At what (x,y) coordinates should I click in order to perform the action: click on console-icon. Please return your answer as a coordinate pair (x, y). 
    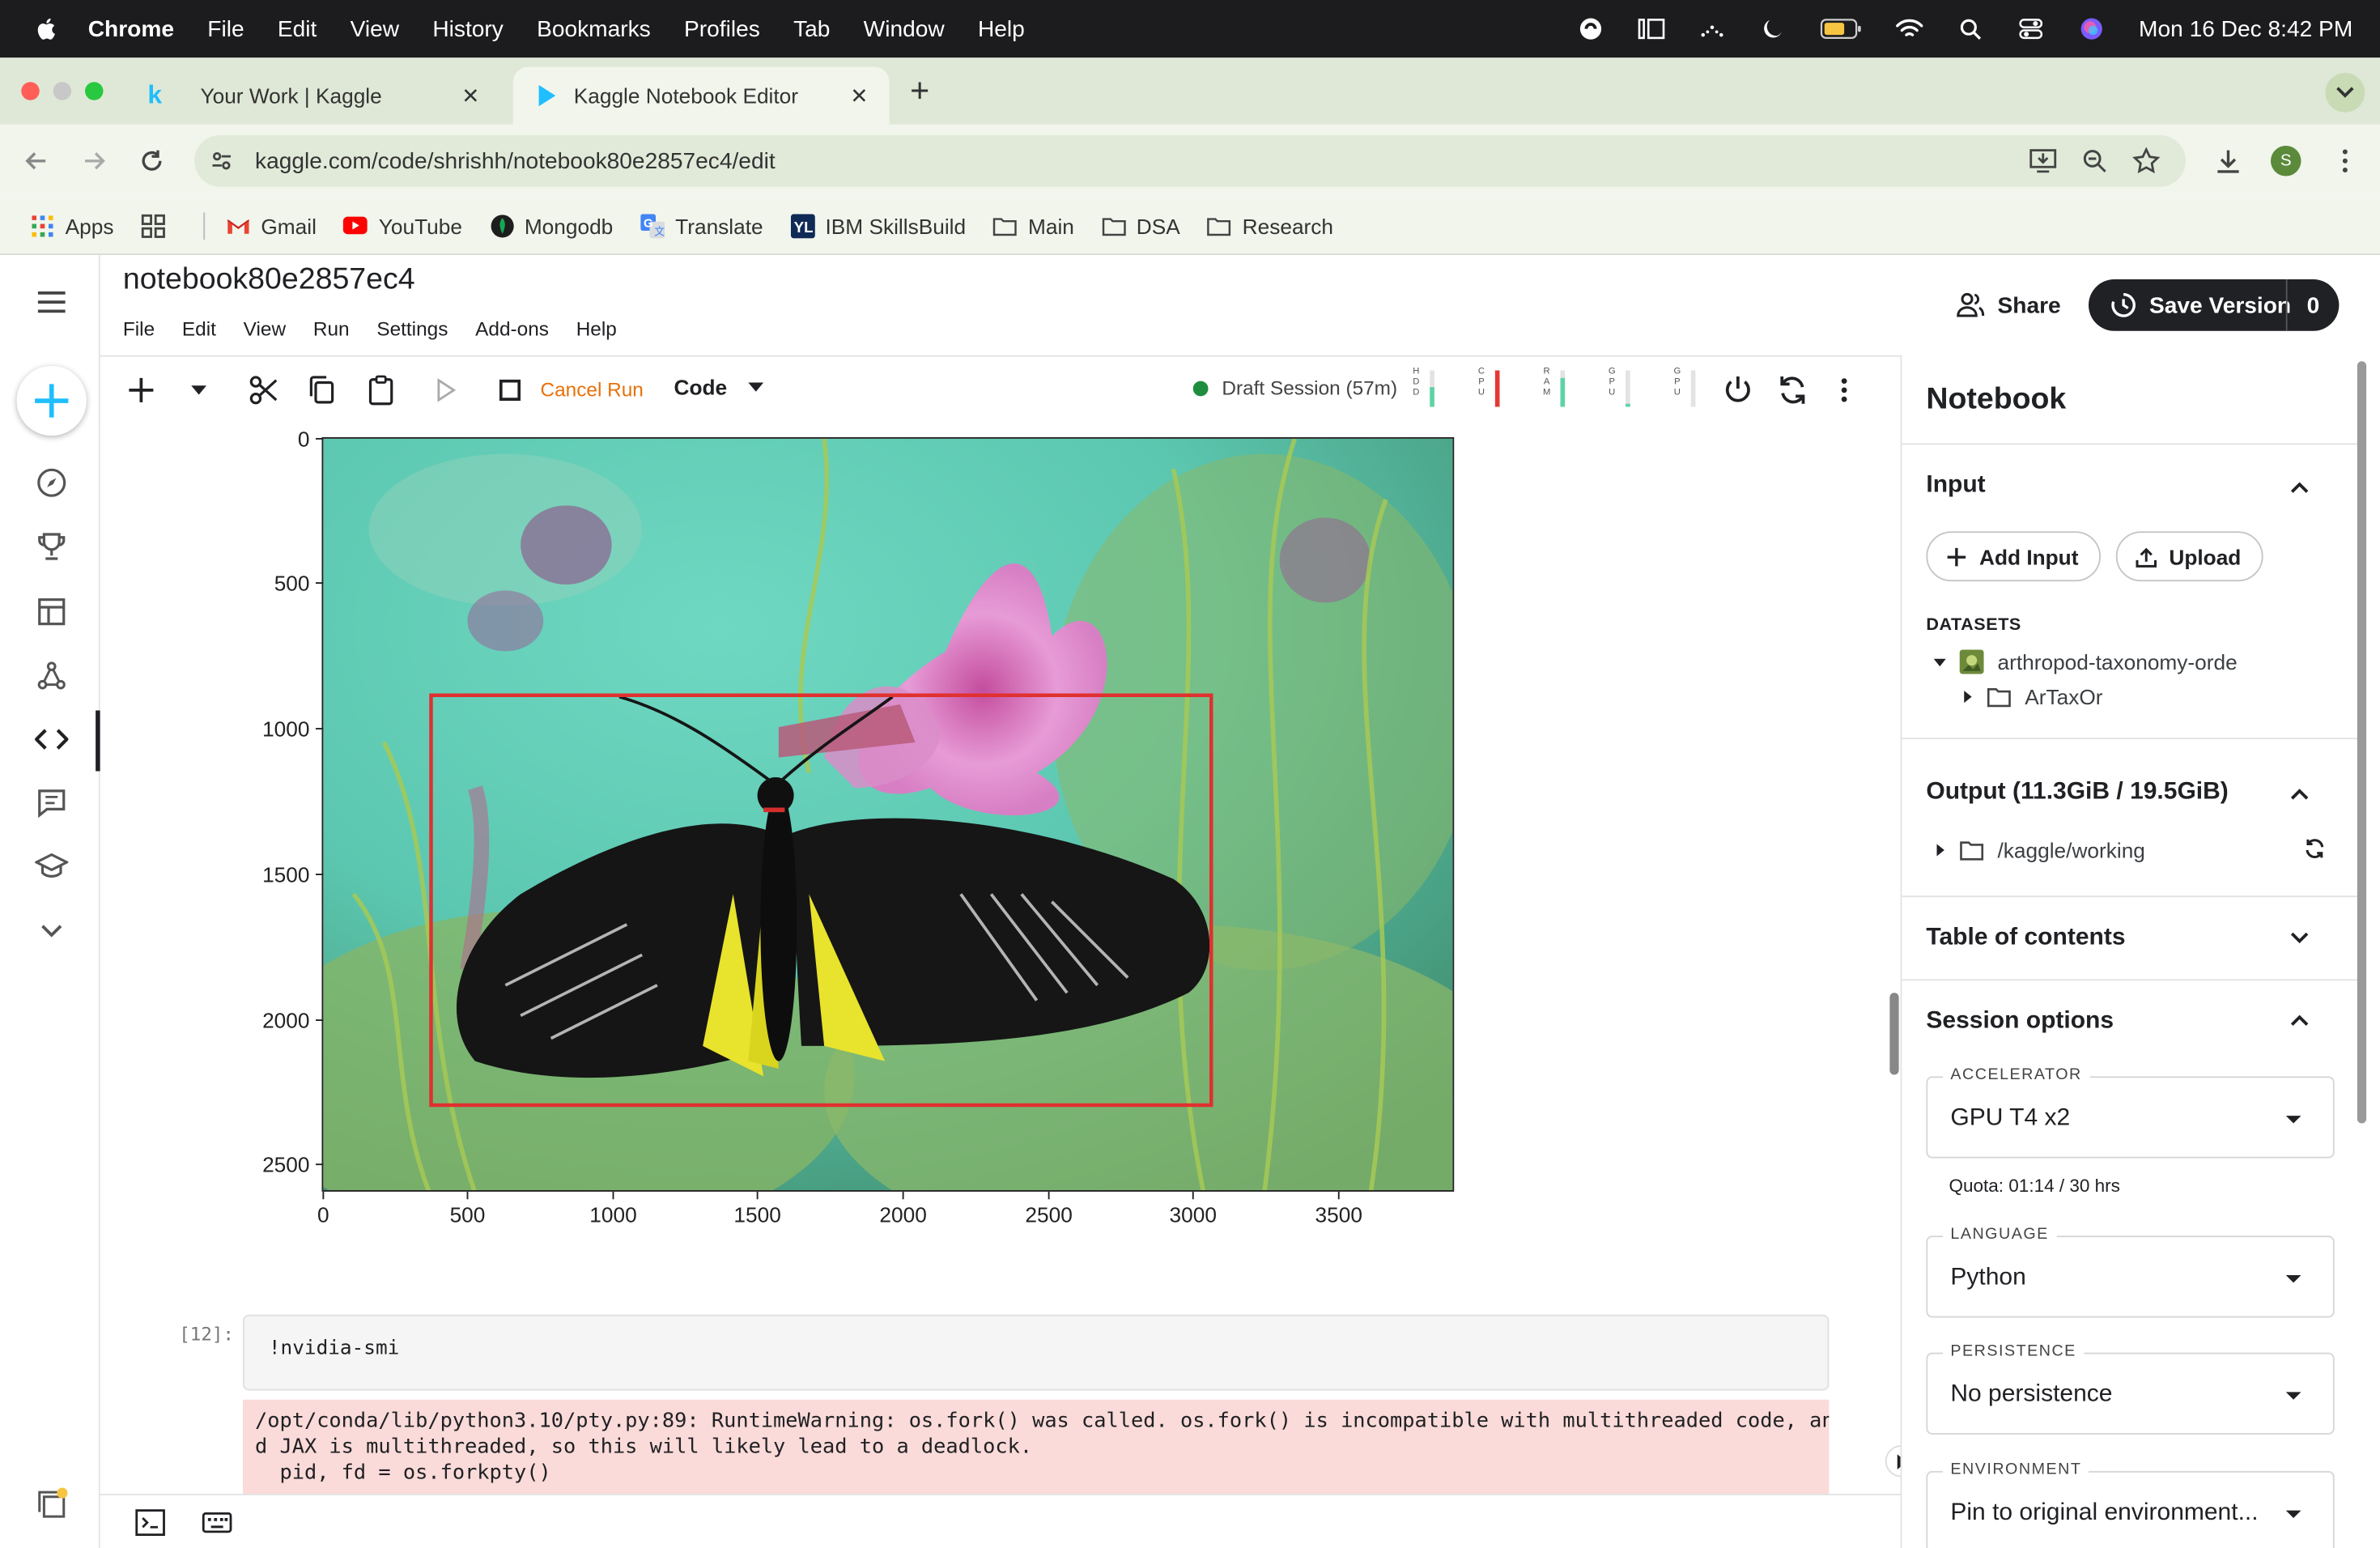
    Looking at the image, I should click on (150, 1523).